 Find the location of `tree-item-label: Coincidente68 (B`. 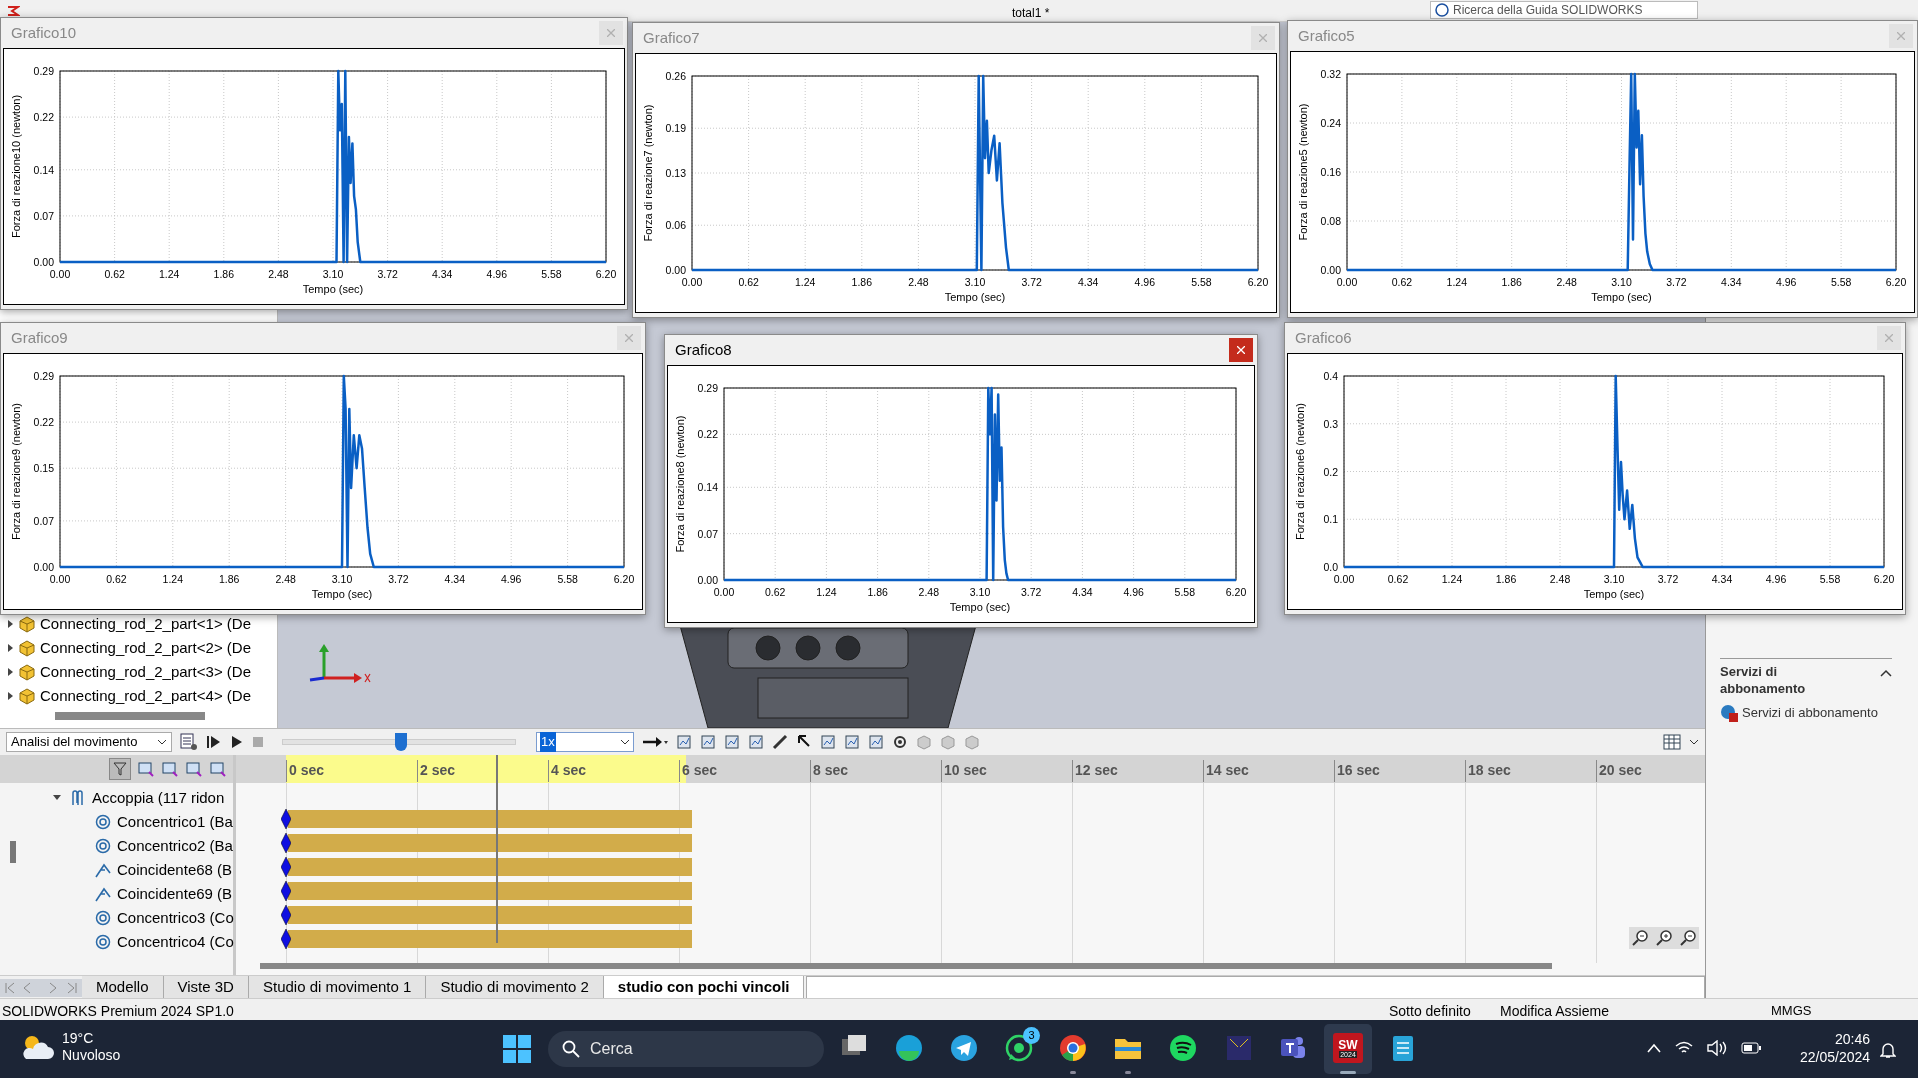

tree-item-label: Coincidente68 (B is located at coordinates (175, 870).